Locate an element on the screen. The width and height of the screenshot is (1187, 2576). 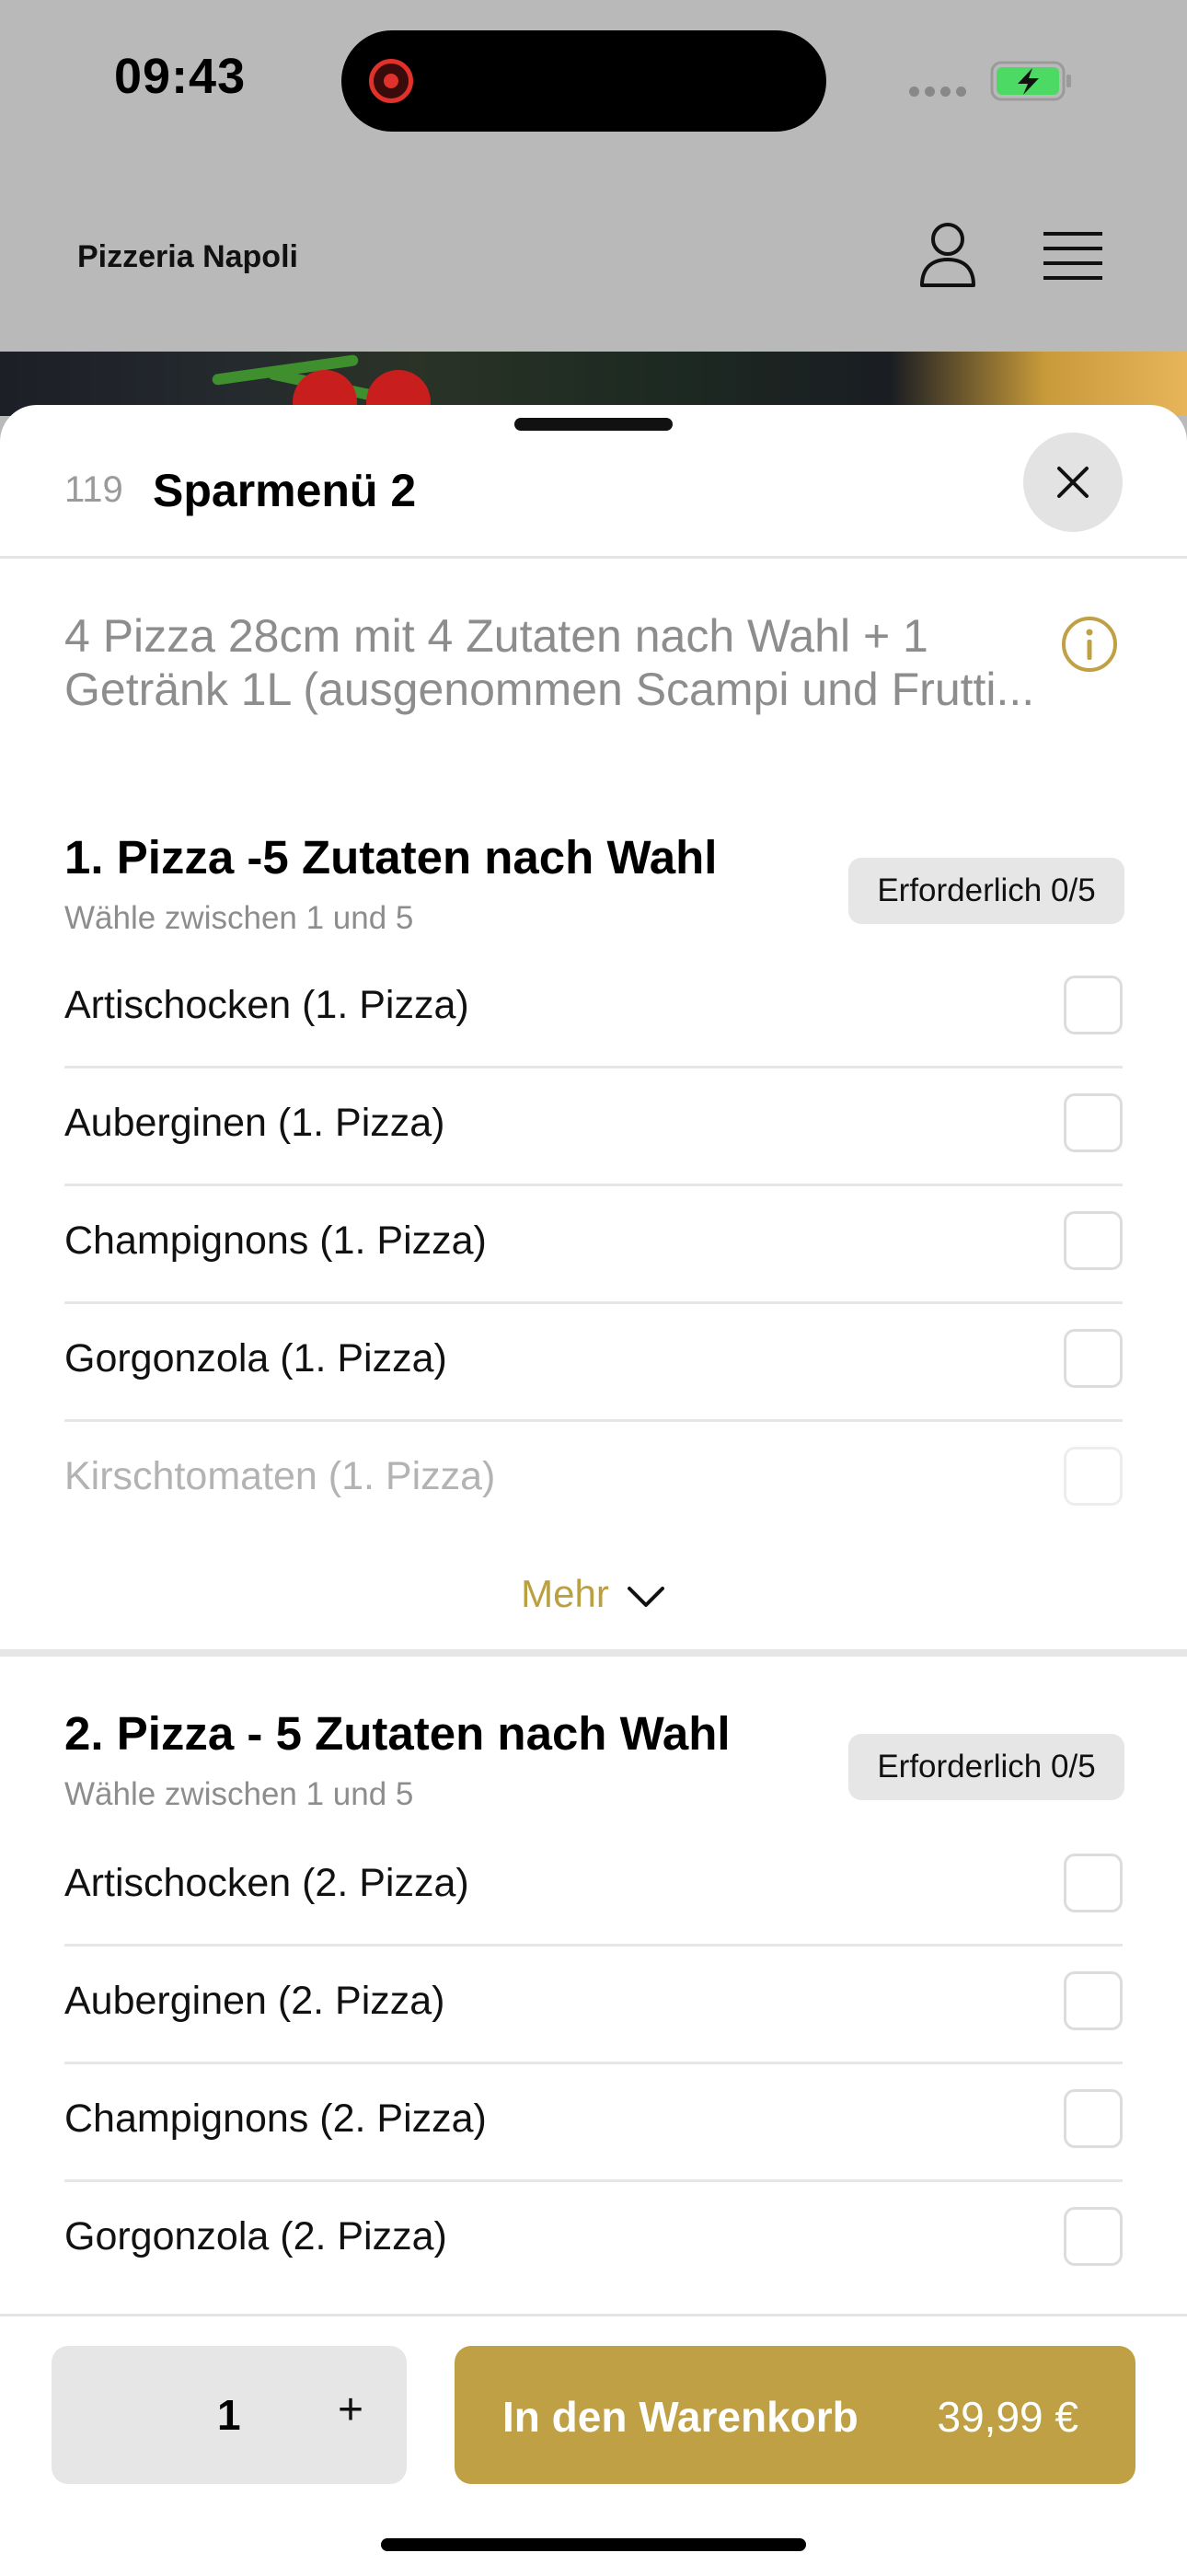
sheet-header: 119 Sparmenü 2 is located at coordinates (593, 496).